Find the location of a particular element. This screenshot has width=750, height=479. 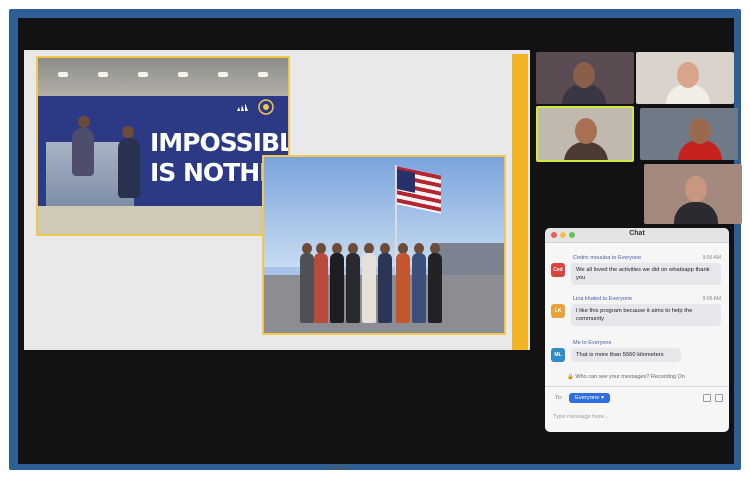

message-sender: Me to Everyone is located at coordinates (592, 343).